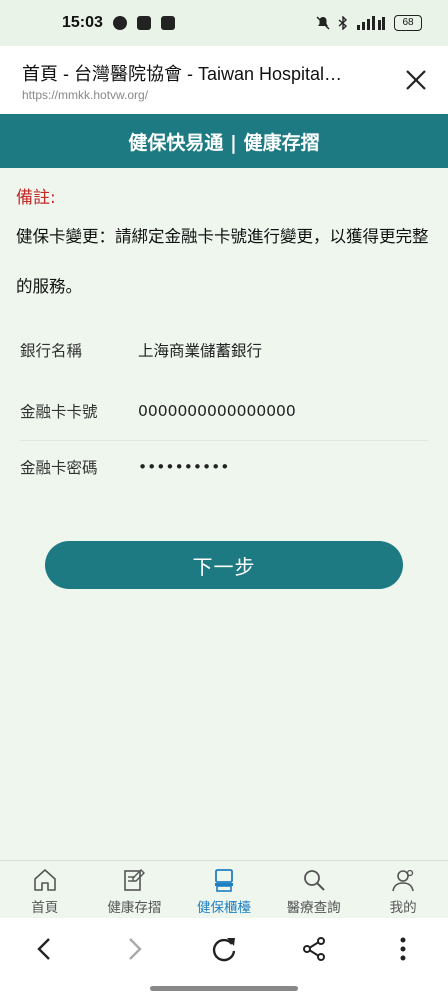 The image size is (448, 1000). What do you see at coordinates (403, 880) in the screenshot?
I see `profile-icon` at bounding box center [403, 880].